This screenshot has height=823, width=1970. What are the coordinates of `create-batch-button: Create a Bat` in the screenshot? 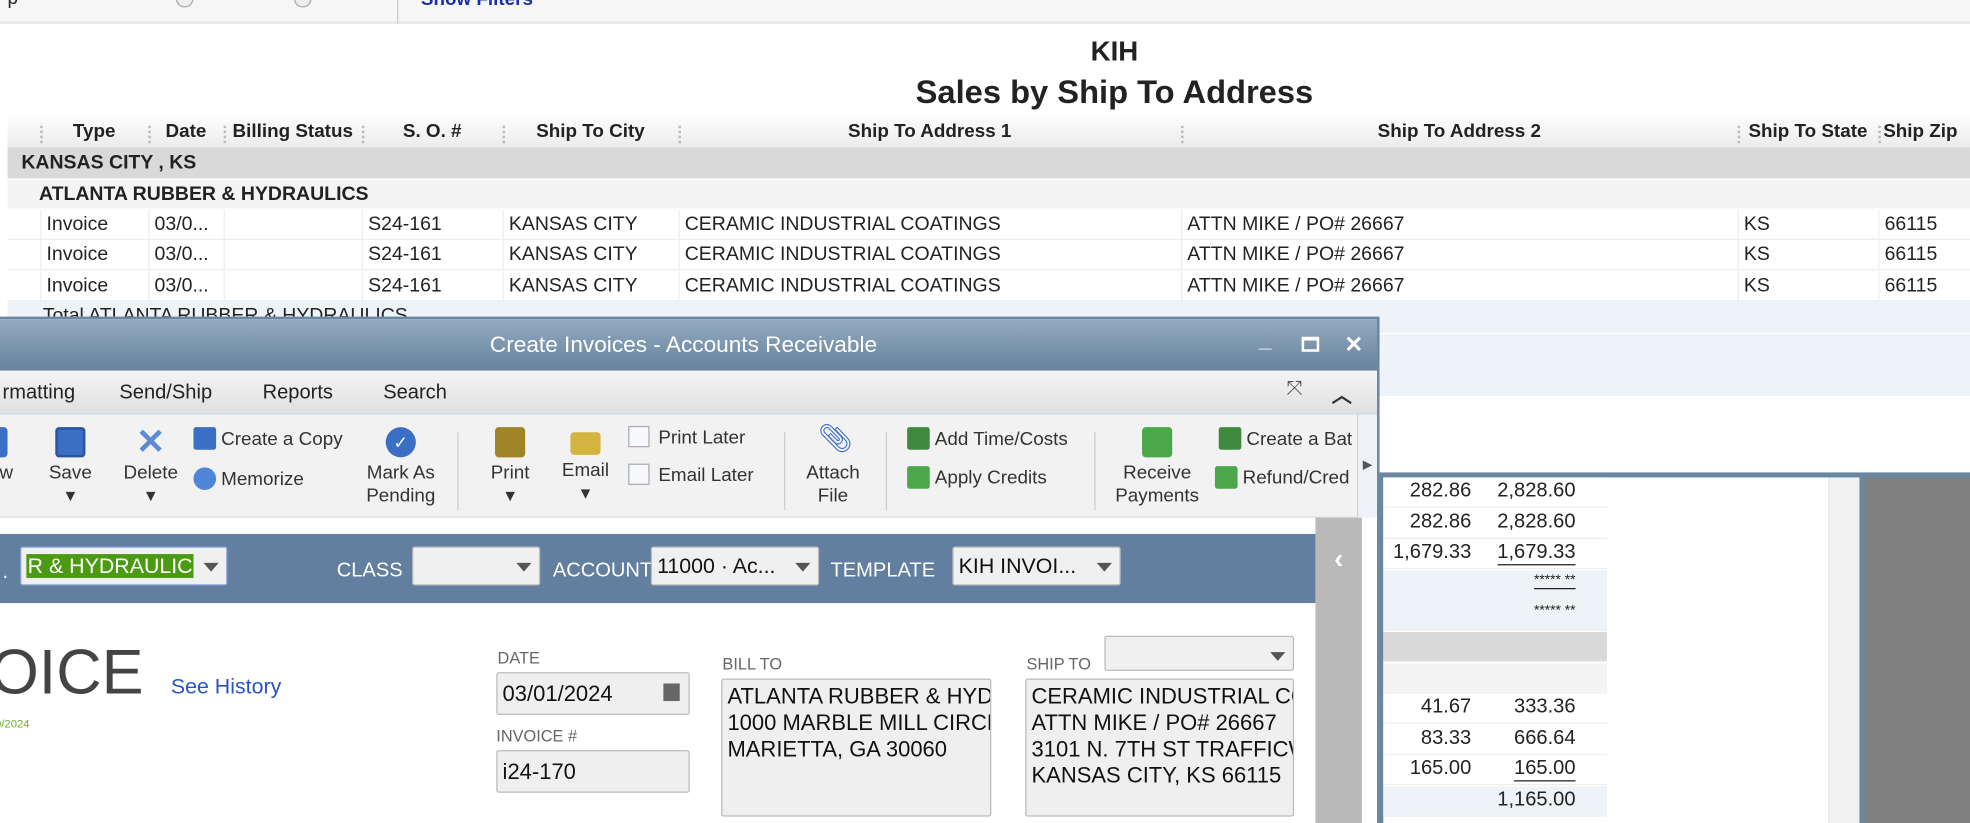 It's located at (1285, 438).